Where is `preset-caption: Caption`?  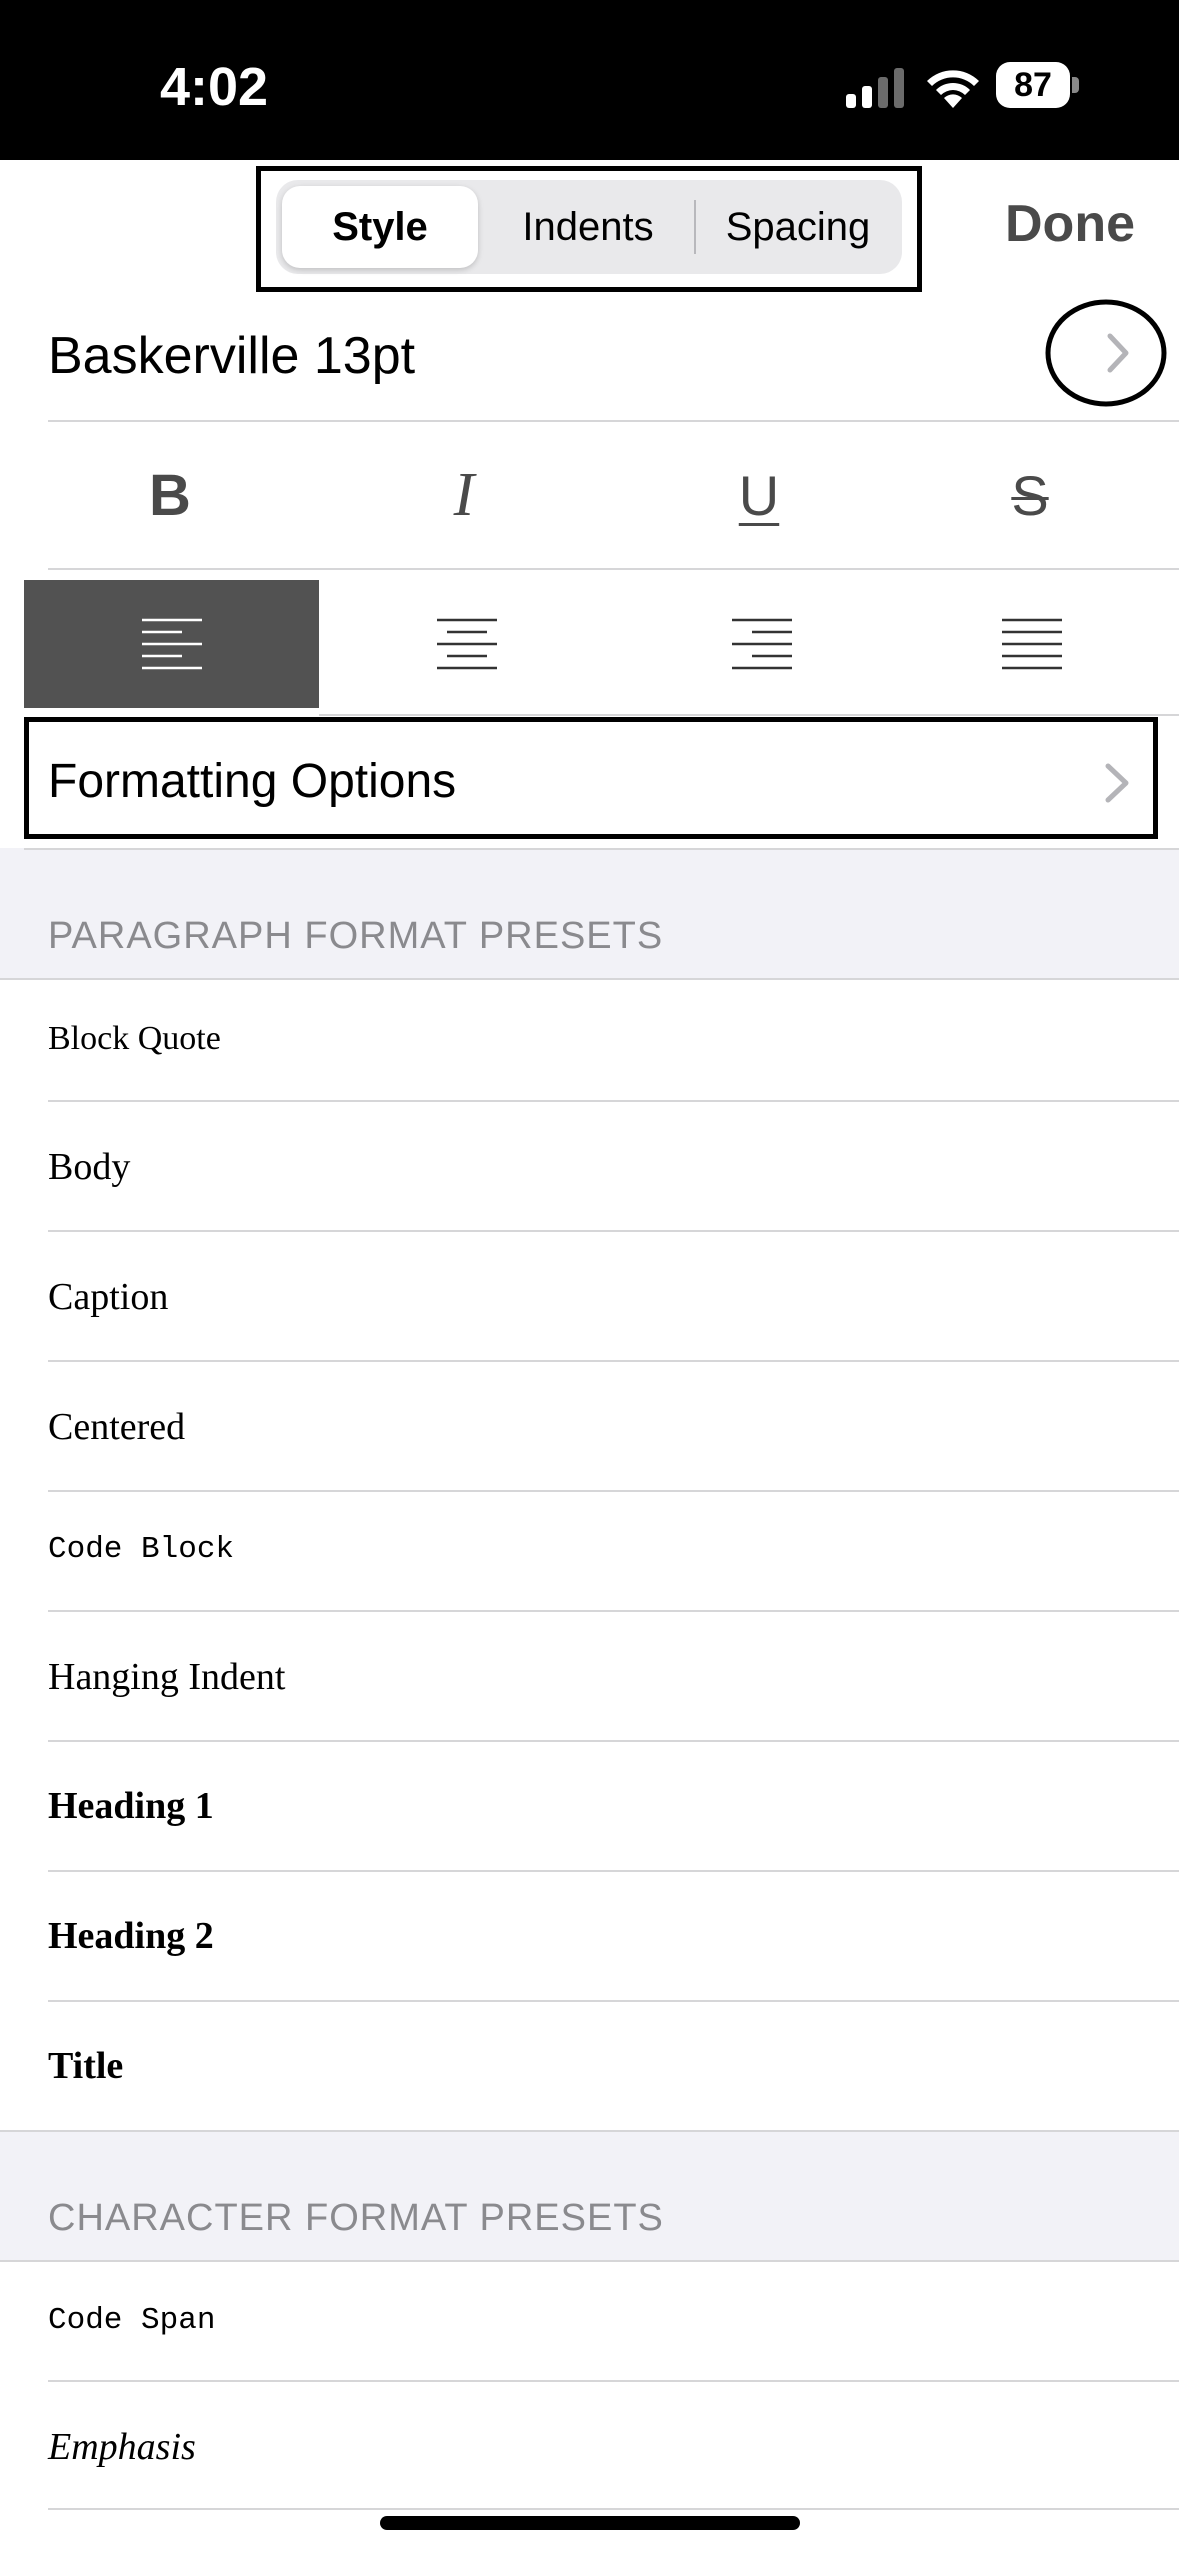 preset-caption: Caption is located at coordinates (108, 1297).